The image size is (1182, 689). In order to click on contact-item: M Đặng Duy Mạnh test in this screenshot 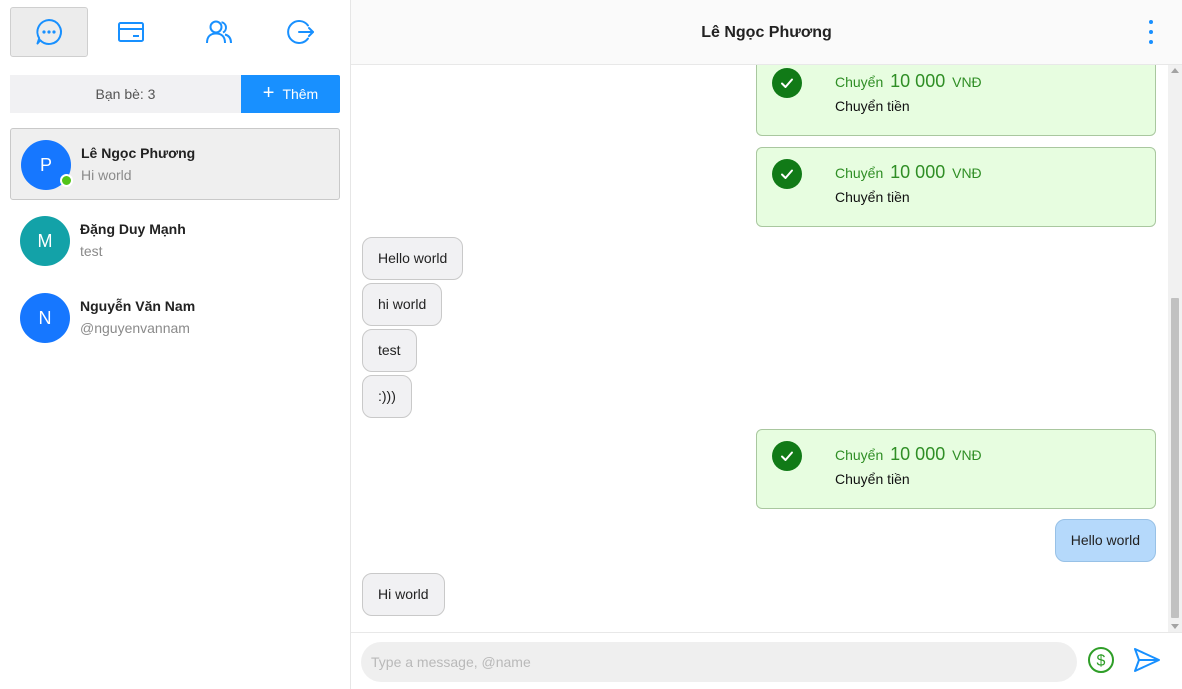, I will do `click(175, 241)`.